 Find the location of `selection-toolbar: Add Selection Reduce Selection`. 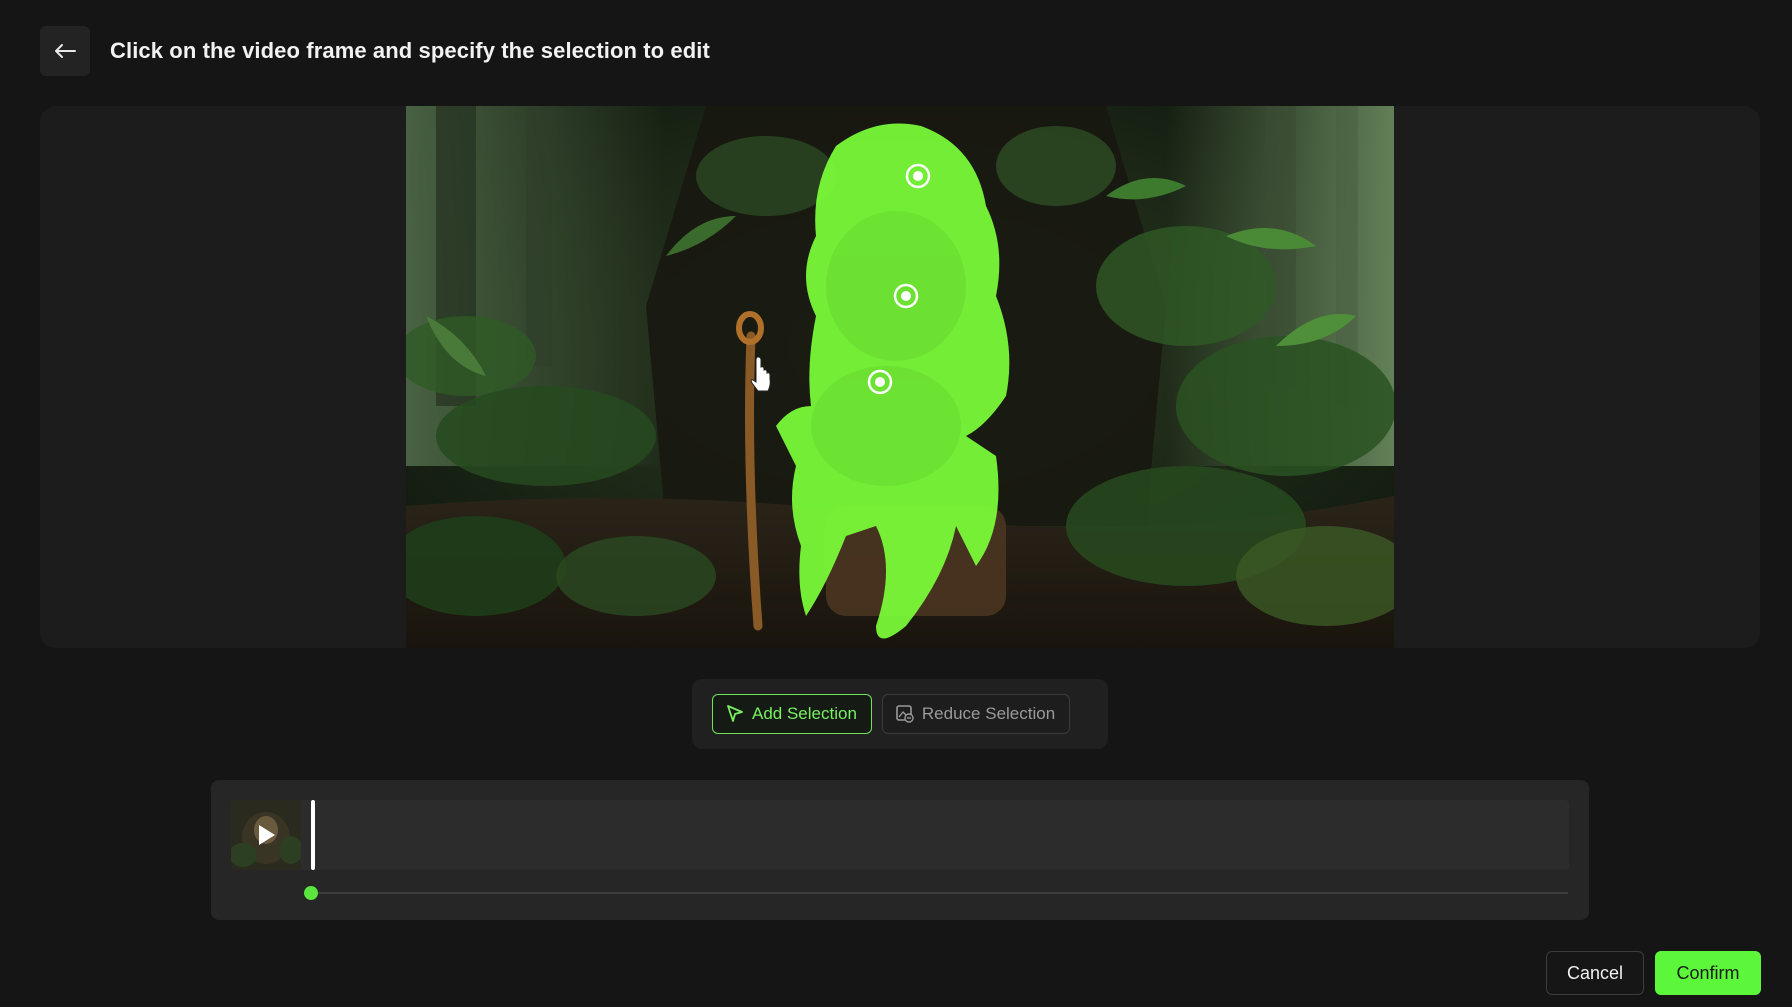

selection-toolbar: Add Selection Reduce Selection is located at coordinates (900, 714).